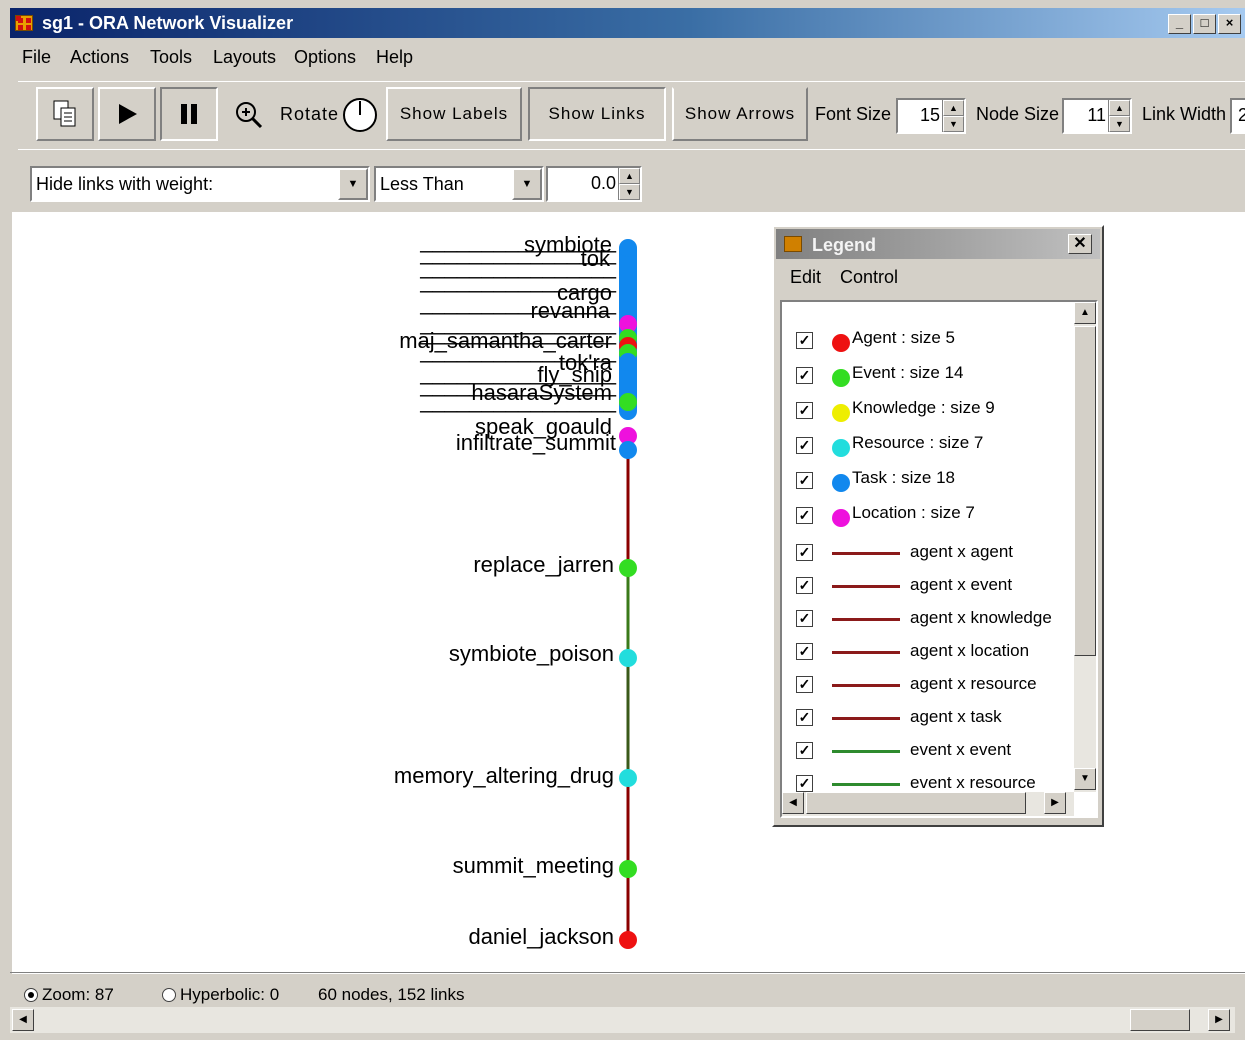  Describe the element at coordinates (793, 244) in the screenshot. I see `ora-app-icon` at that location.